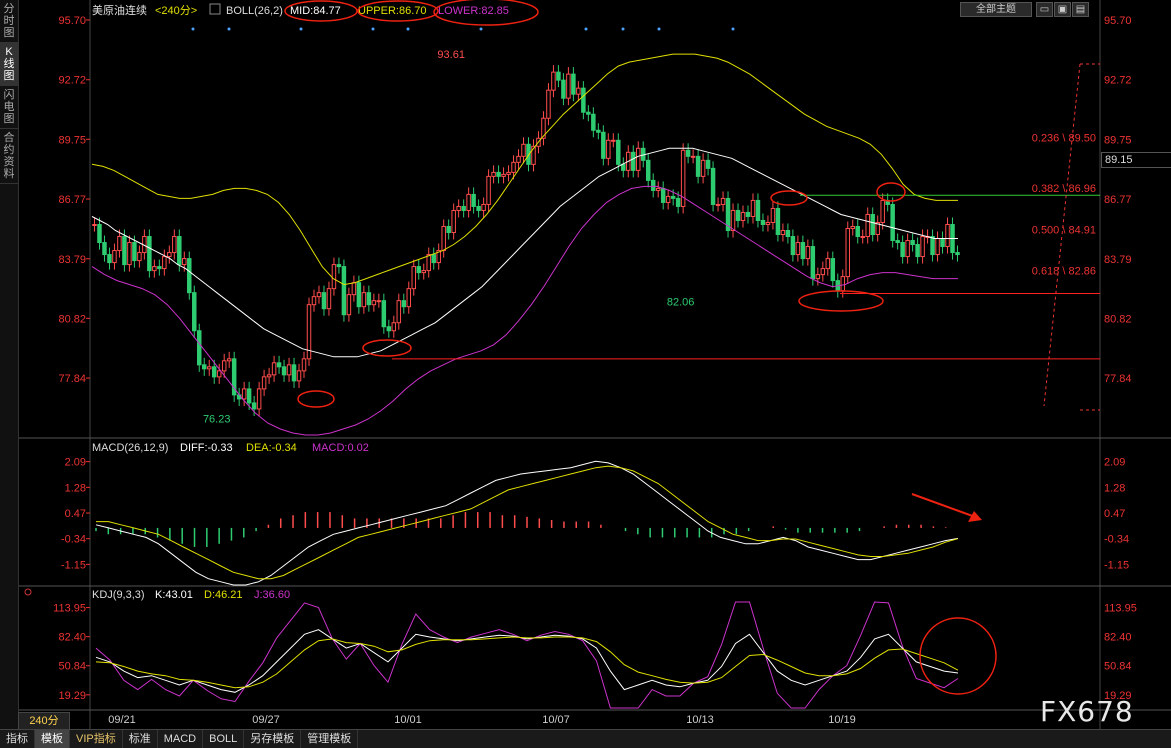  Describe the element at coordinates (1064, 271) in the screenshot. I see `fib-level-label: 0.618 \ 82.86` at that location.